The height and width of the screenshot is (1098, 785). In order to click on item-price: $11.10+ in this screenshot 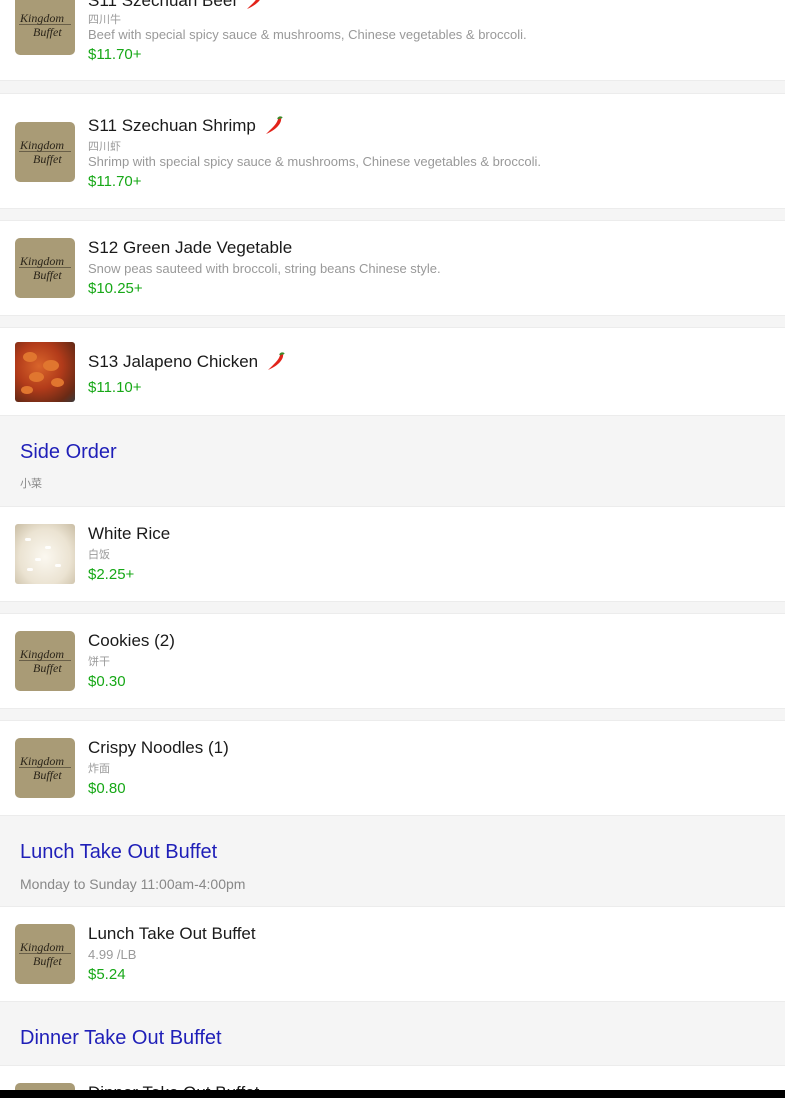, I will do `click(115, 387)`.